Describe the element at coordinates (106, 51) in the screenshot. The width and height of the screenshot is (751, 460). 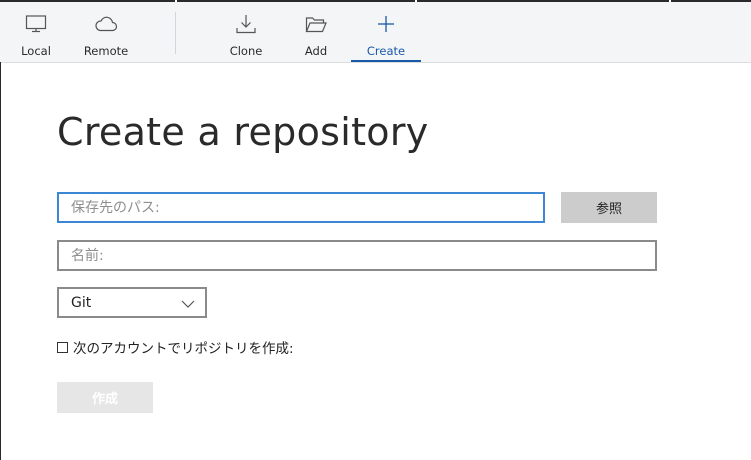
I see `tab-remote-label: Remote` at that location.